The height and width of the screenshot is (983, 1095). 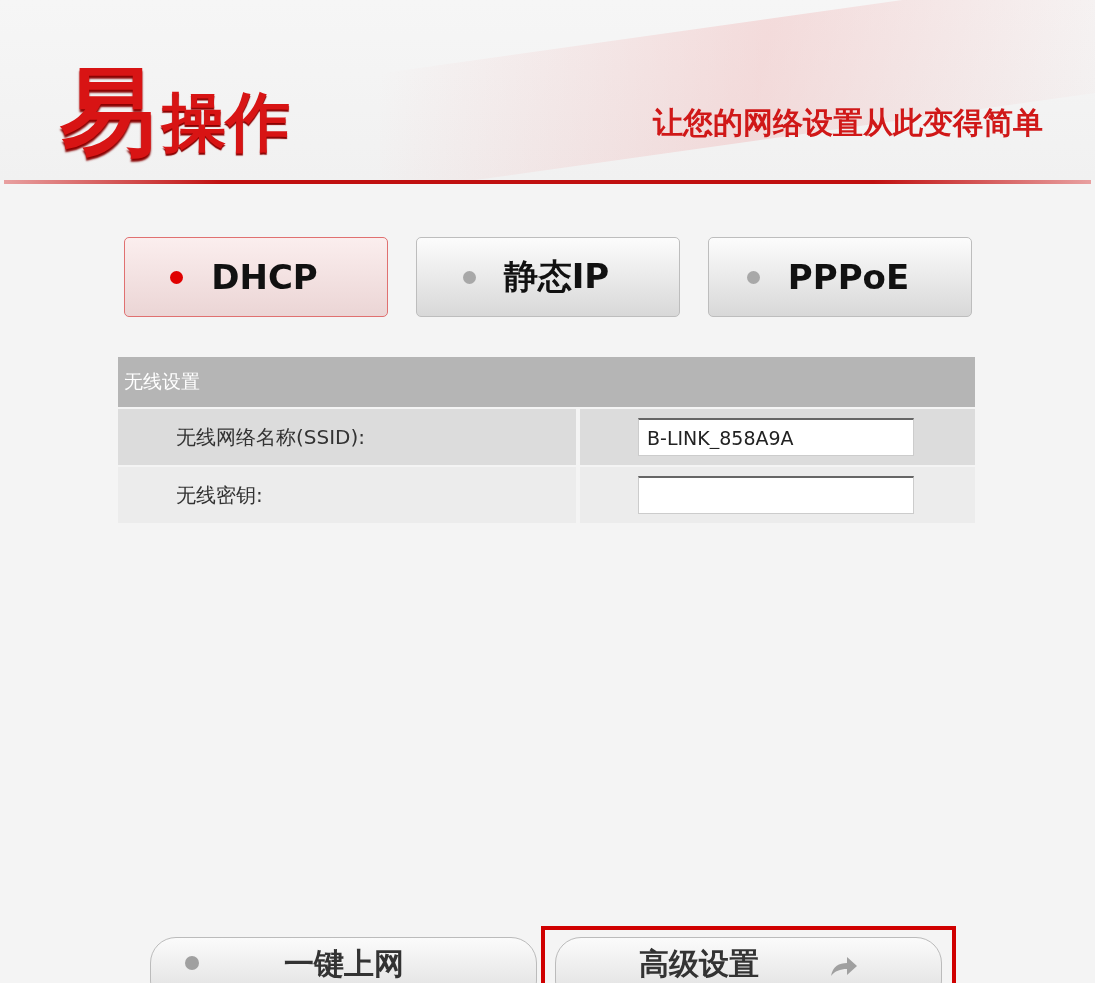 I want to click on field-label: 无线网络名称(SSID):, so click(x=271, y=437).